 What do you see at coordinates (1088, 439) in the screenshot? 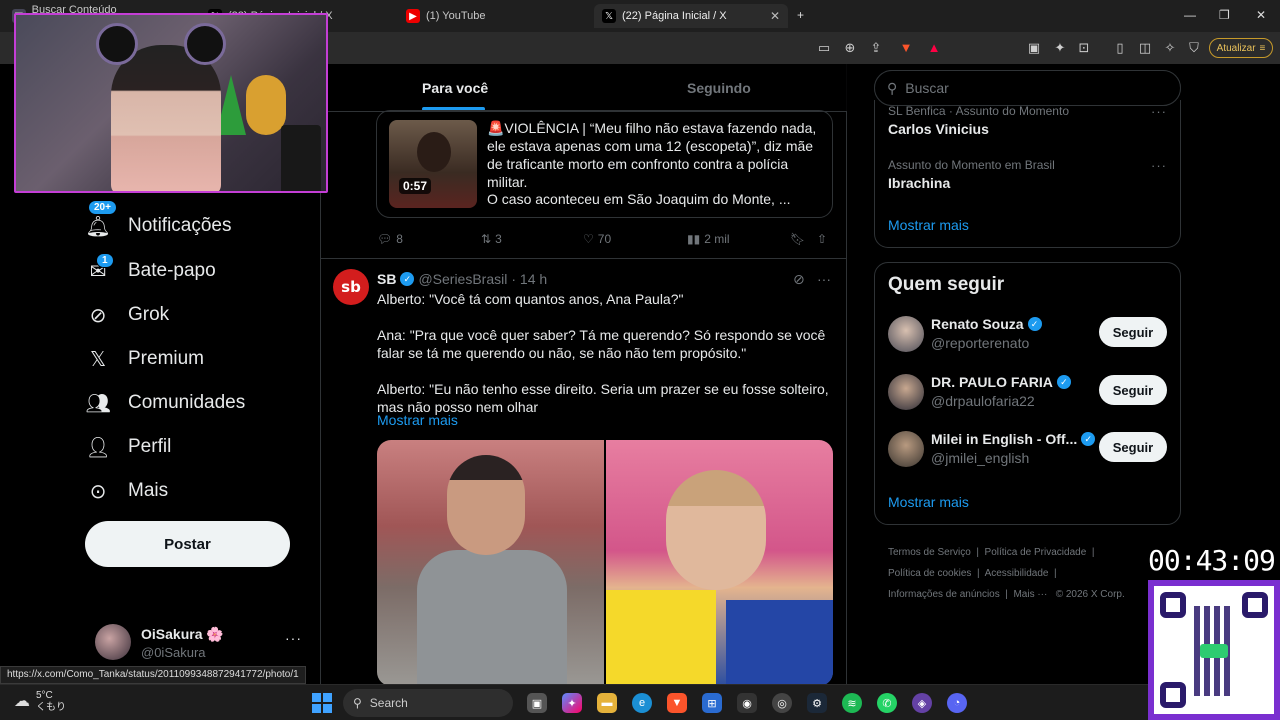
I see `verified-icon: ✓` at bounding box center [1088, 439].